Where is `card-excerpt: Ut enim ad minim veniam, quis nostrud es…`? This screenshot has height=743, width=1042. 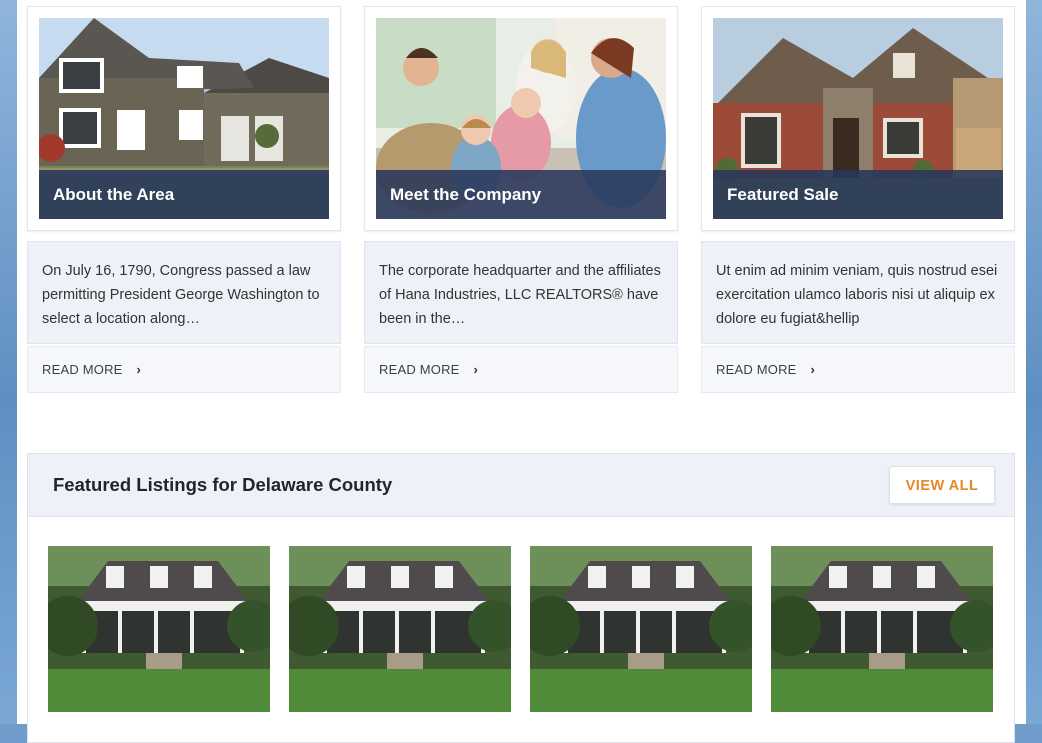
card-excerpt: Ut enim ad minim veniam, quis nostrud es… is located at coordinates (858, 292).